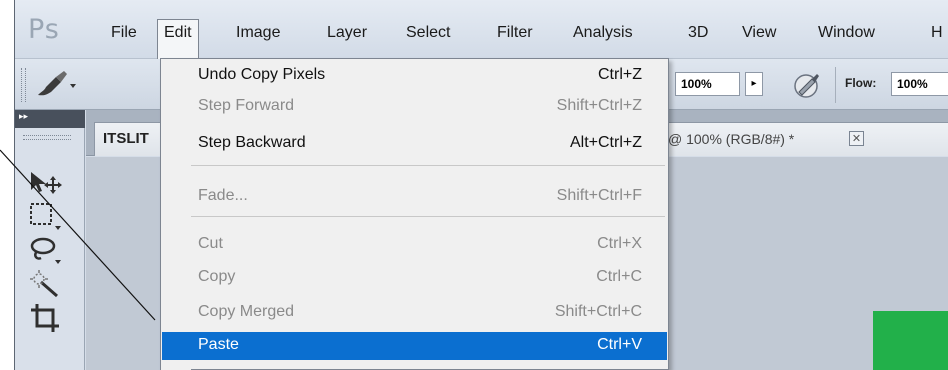 The image size is (948, 370). What do you see at coordinates (919, 84) in the screenshot?
I see `flow-input: 100%` at bounding box center [919, 84].